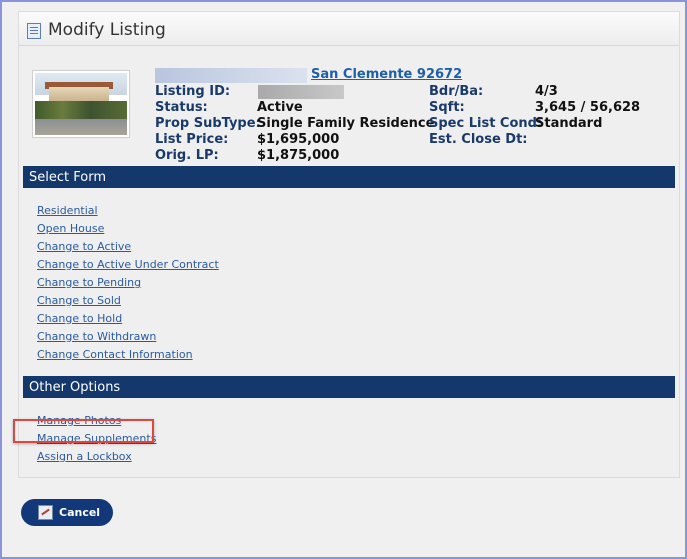  I want to click on manage-supplements-highlight-box, so click(83, 431).